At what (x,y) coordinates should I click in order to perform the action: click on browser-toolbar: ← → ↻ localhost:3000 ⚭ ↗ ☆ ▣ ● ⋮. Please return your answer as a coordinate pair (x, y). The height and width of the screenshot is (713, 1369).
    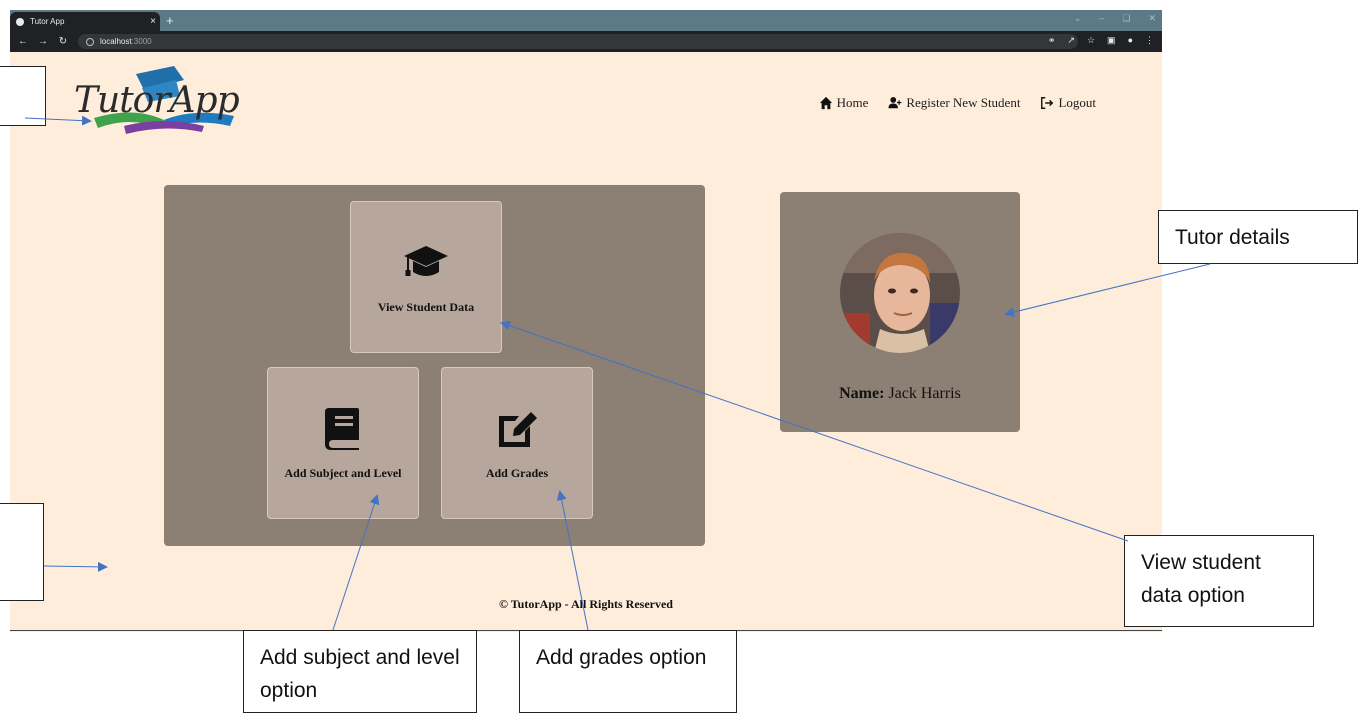
    Looking at the image, I should click on (586, 41).